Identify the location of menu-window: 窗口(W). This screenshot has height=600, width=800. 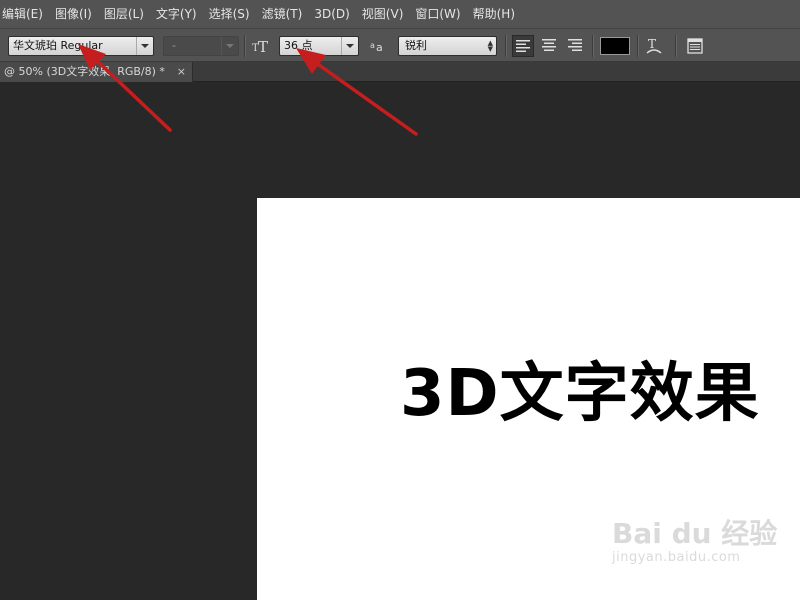
(440, 14).